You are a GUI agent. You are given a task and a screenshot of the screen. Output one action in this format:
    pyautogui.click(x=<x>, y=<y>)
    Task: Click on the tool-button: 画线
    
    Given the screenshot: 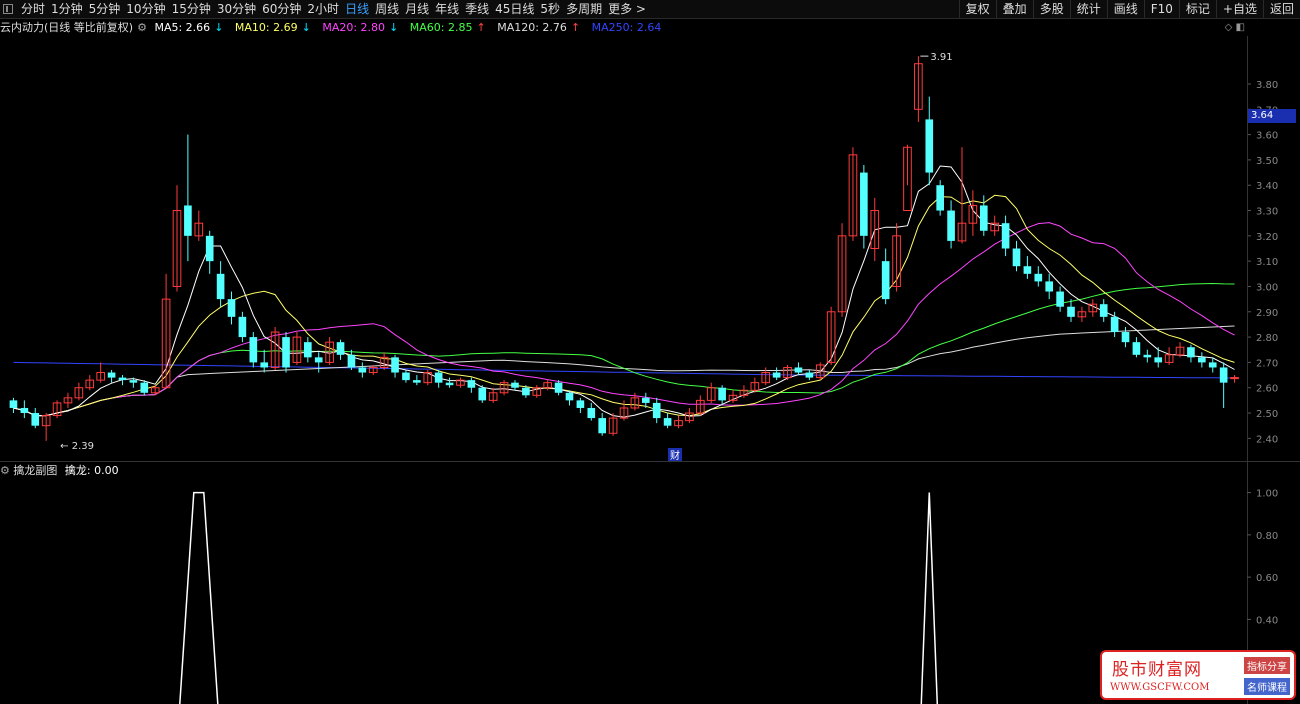 What is the action you would take?
    pyautogui.click(x=1125, y=9)
    